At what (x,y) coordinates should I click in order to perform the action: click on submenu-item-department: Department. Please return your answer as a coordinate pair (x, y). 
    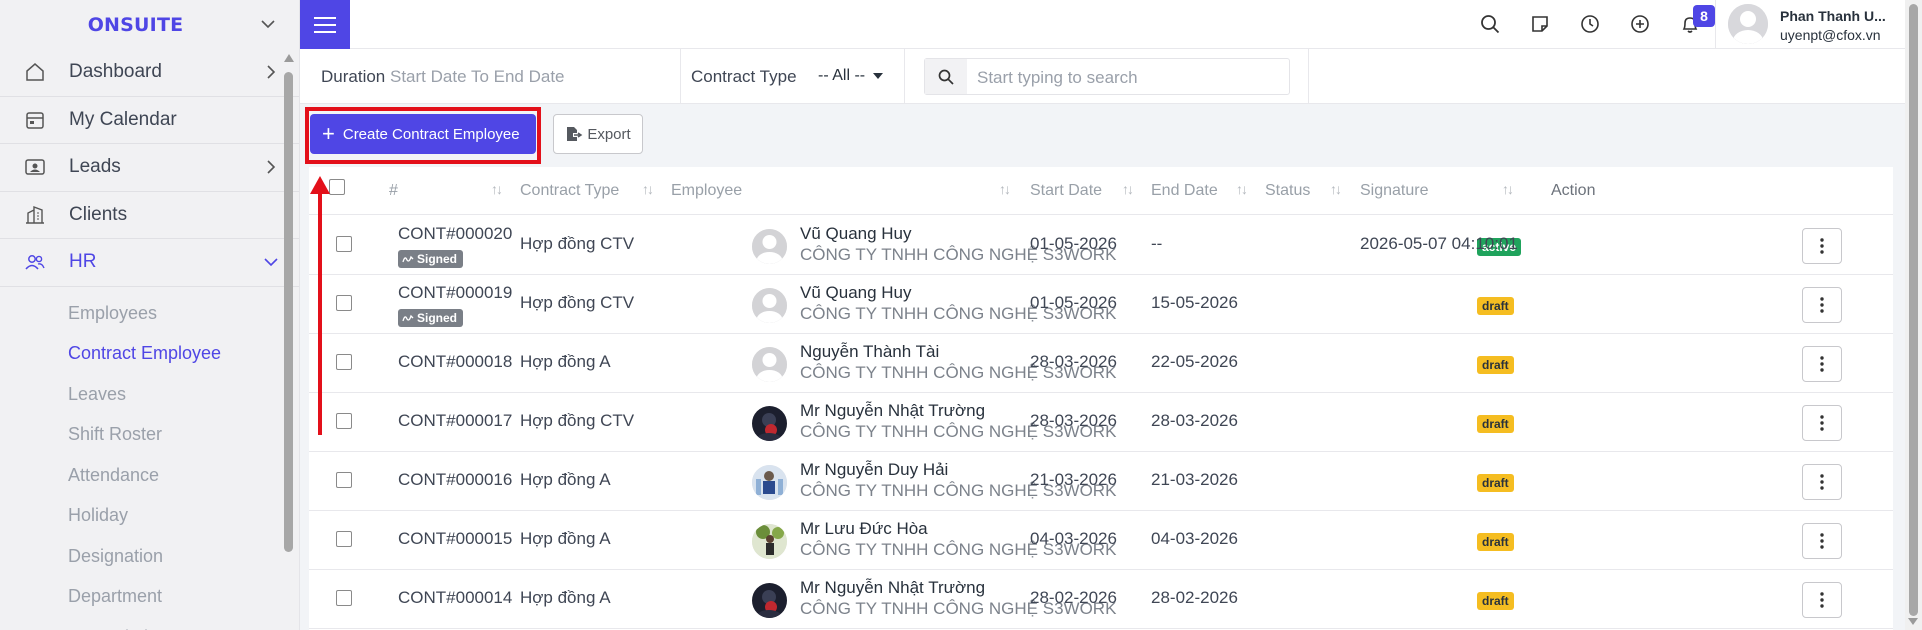
    Looking at the image, I should click on (149, 596).